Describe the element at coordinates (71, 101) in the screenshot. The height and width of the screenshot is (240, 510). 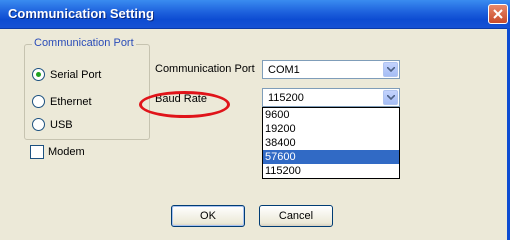
I see `radio-label-ethernet: Ethernet` at that location.